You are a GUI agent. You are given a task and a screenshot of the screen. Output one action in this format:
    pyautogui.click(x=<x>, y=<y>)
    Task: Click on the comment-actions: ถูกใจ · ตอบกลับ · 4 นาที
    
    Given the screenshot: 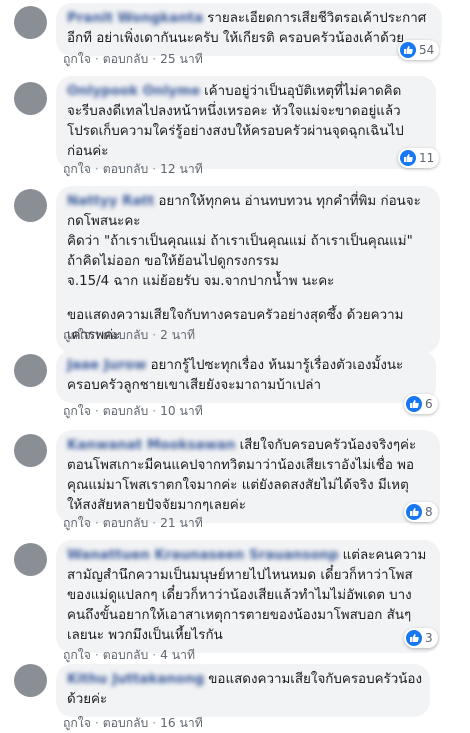 What is the action you would take?
    pyautogui.click(x=129, y=655)
    